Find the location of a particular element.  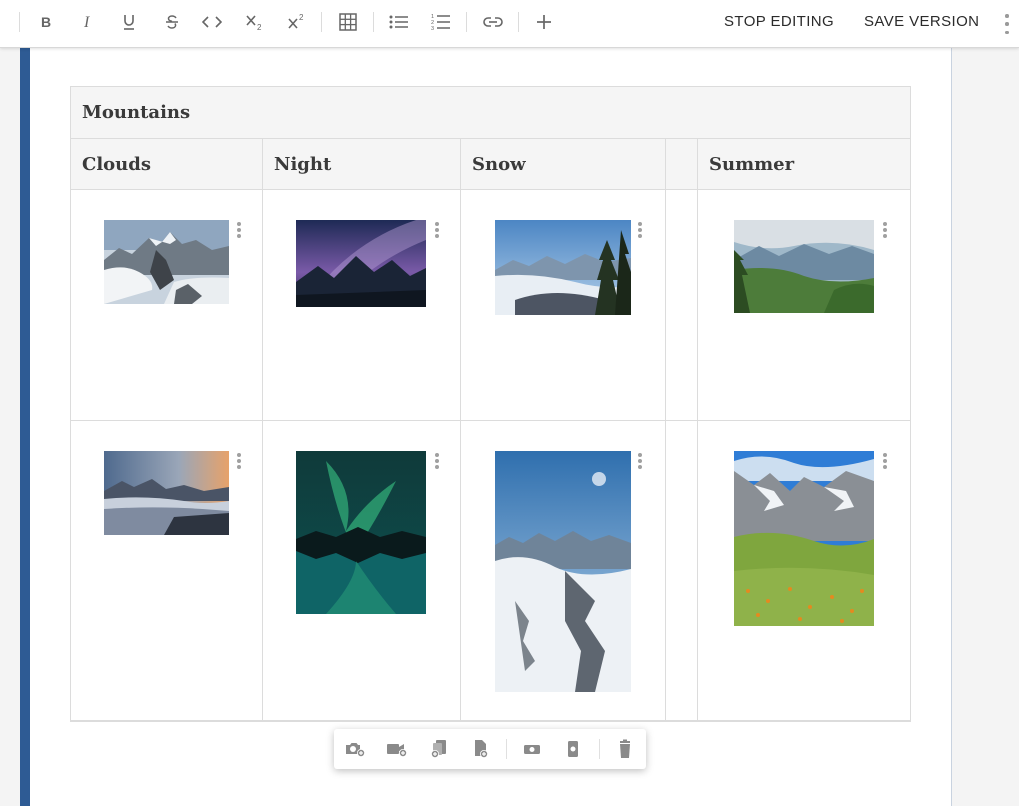

editor-toolbar: B I 2 2 123 STOP EDITING SAVE VERSION is located at coordinates (509, 24).